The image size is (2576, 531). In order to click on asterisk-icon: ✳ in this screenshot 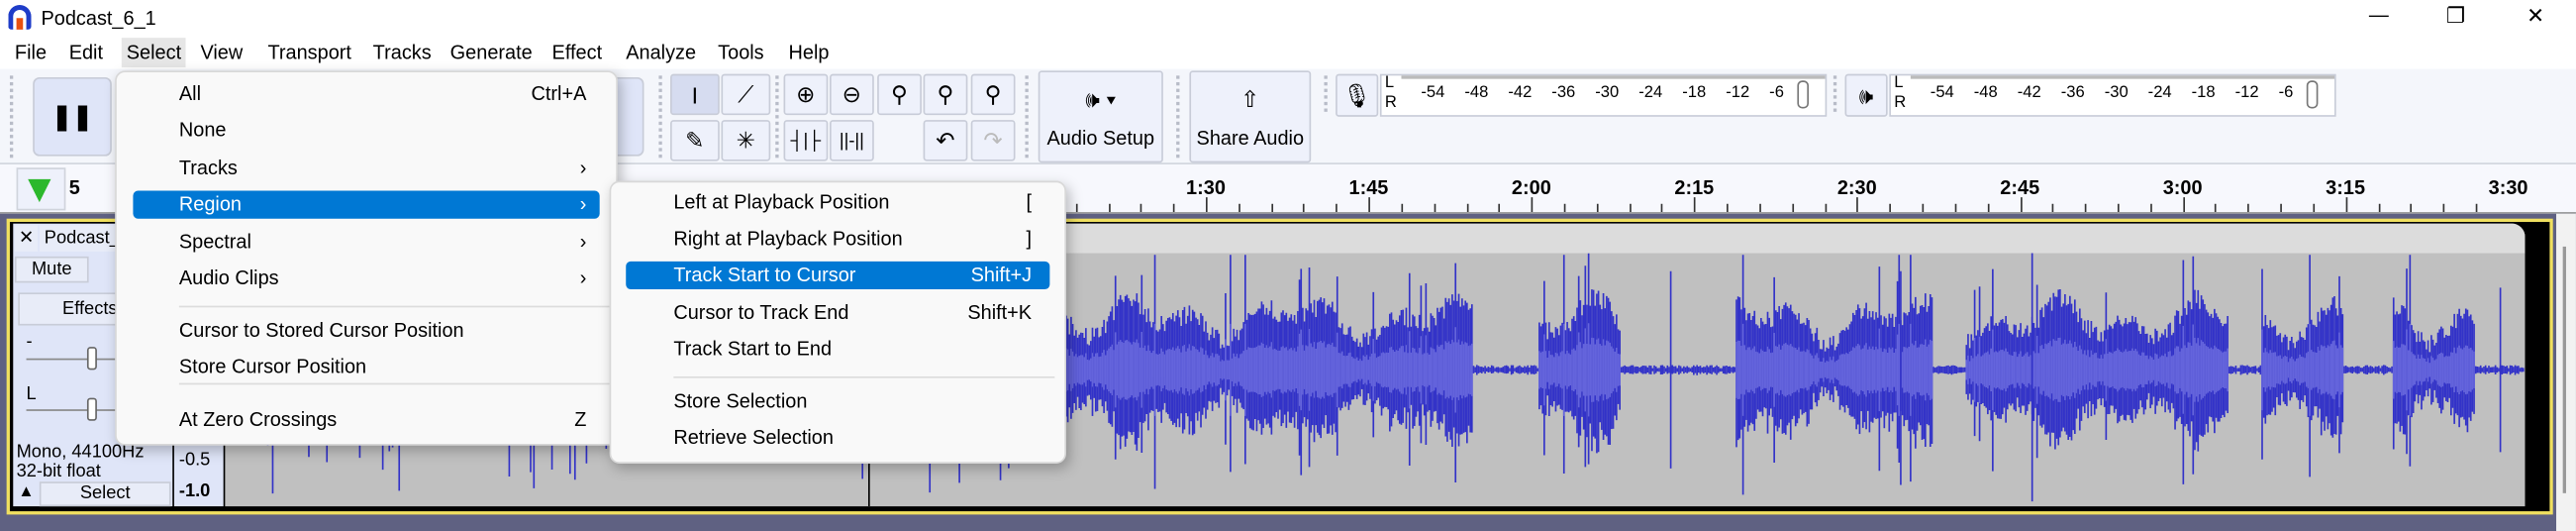, I will do `click(746, 140)`.